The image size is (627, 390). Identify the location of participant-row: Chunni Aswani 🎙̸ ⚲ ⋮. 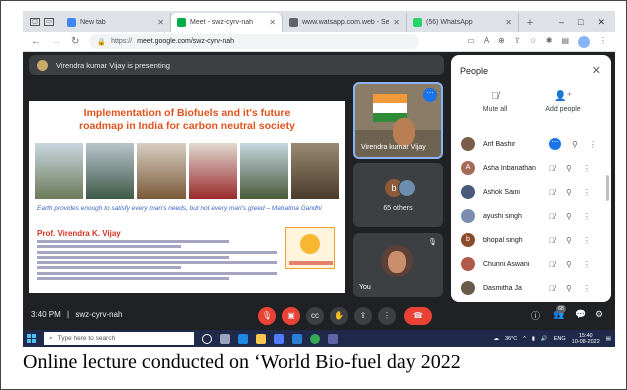
(527, 264).